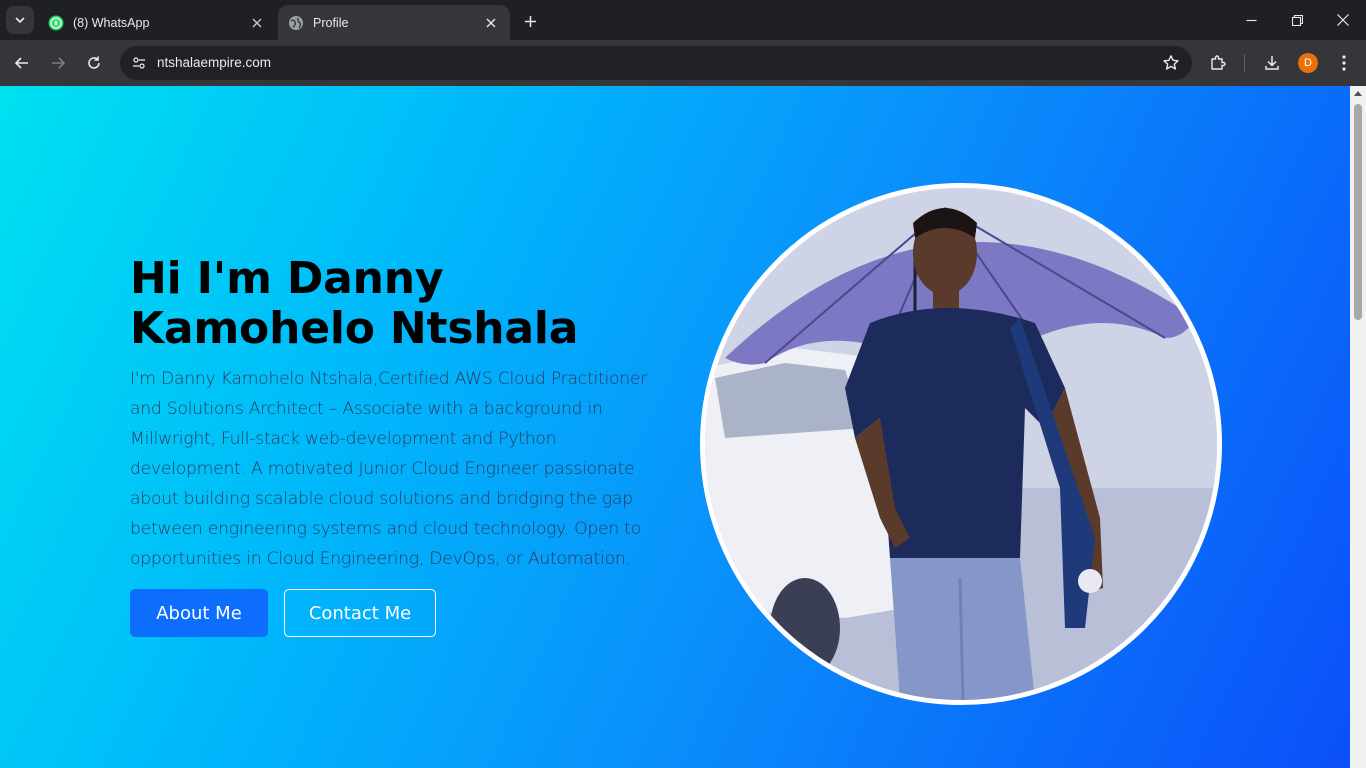 The width and height of the screenshot is (1366, 768). I want to click on hero-title: Hi I'm Danny Kamohelo Ntshala, so click(410, 304).